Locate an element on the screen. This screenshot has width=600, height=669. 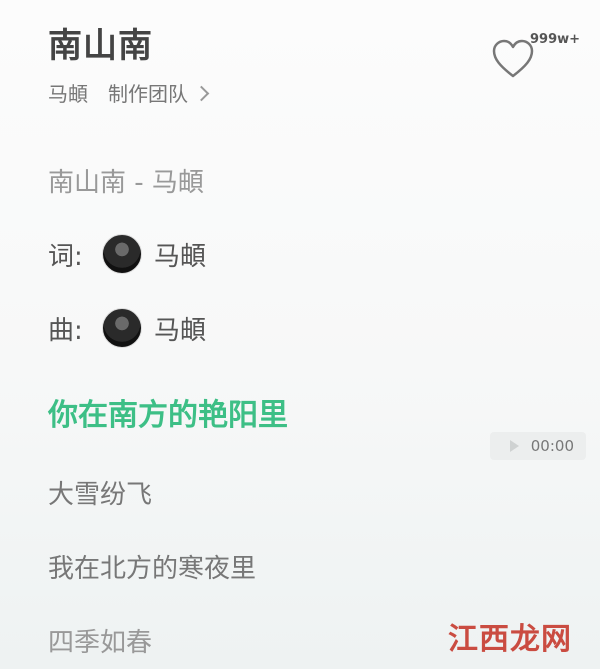
seek-timestamp: 00:00 is located at coordinates (538, 446).